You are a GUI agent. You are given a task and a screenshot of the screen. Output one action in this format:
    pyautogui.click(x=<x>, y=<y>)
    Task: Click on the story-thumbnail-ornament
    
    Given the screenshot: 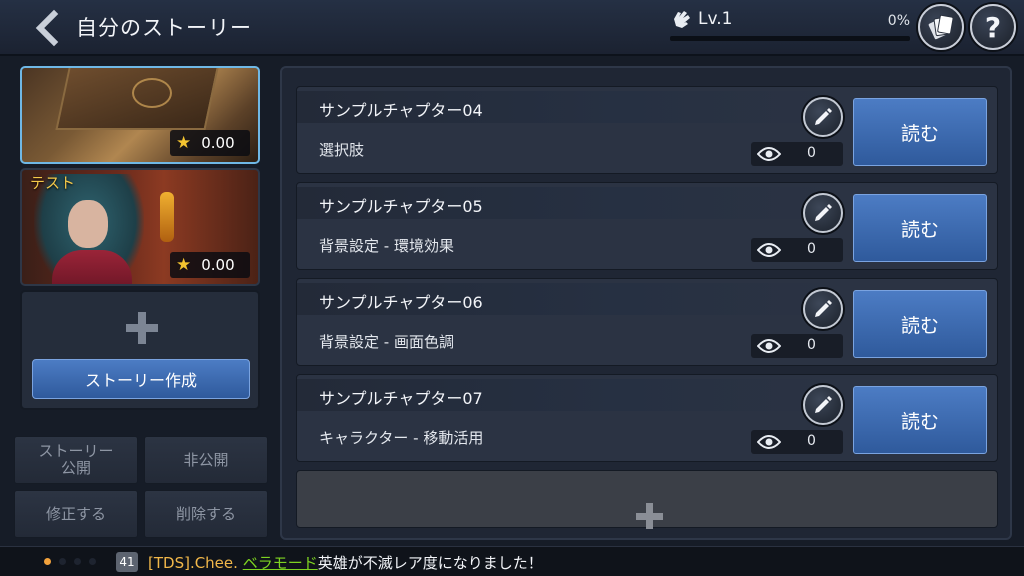 What is the action you would take?
    pyautogui.click(x=152, y=93)
    